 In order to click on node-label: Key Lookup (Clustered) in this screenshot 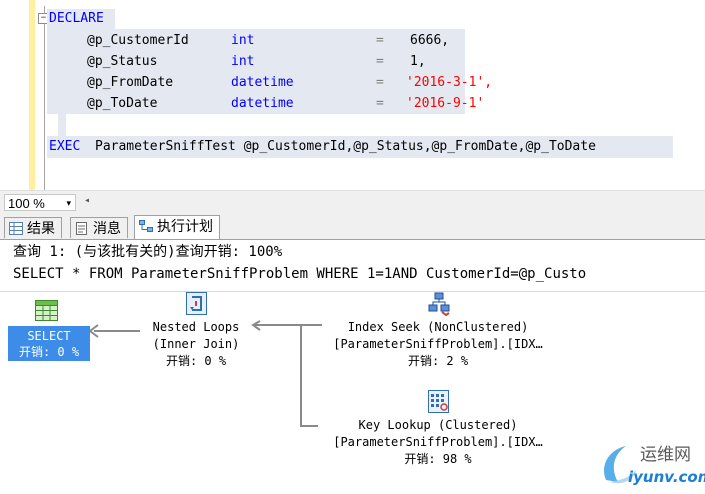, I will do `click(438, 425)`.